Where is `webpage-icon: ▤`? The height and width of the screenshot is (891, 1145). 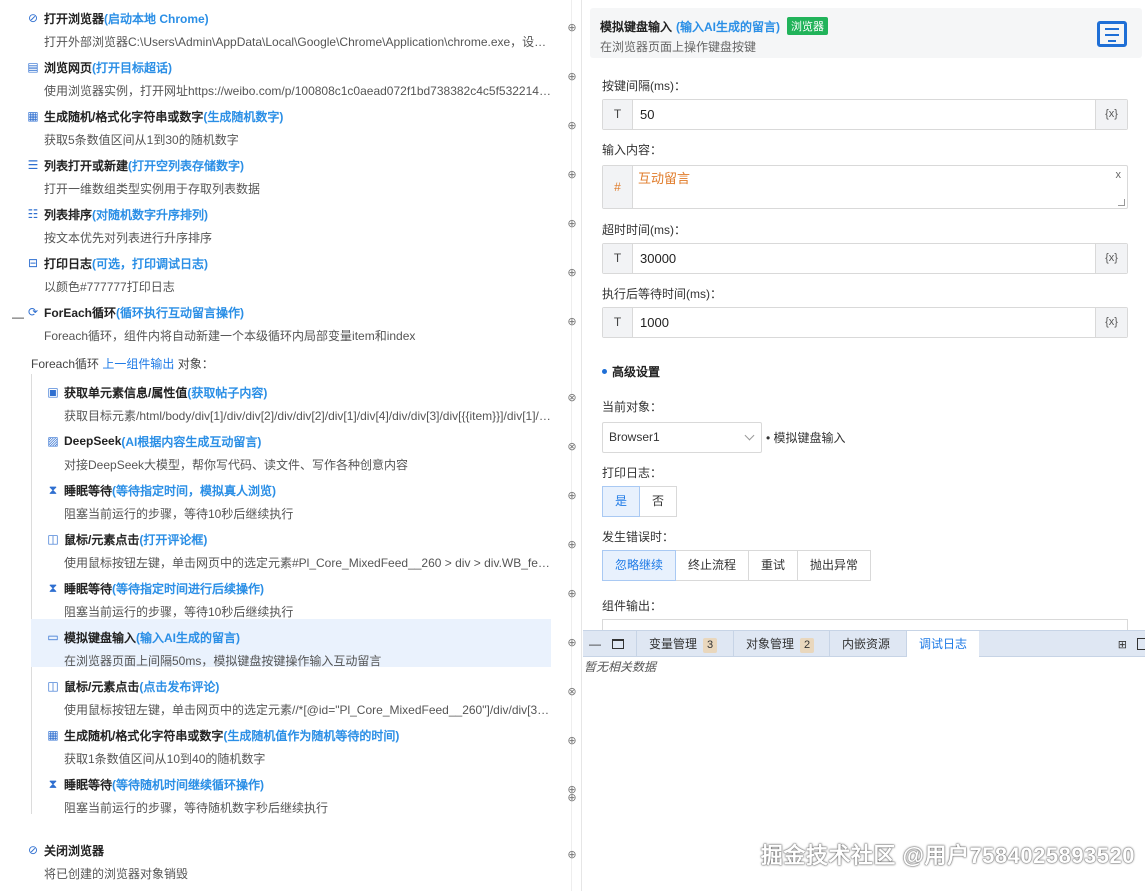 webpage-icon: ▤ is located at coordinates (33, 67).